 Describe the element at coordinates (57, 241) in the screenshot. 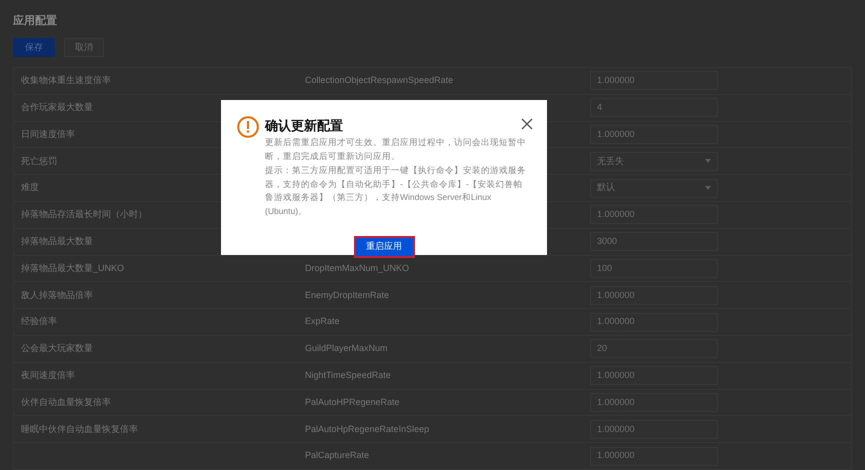

I see `setting-label: 掉落物品最大数量` at that location.